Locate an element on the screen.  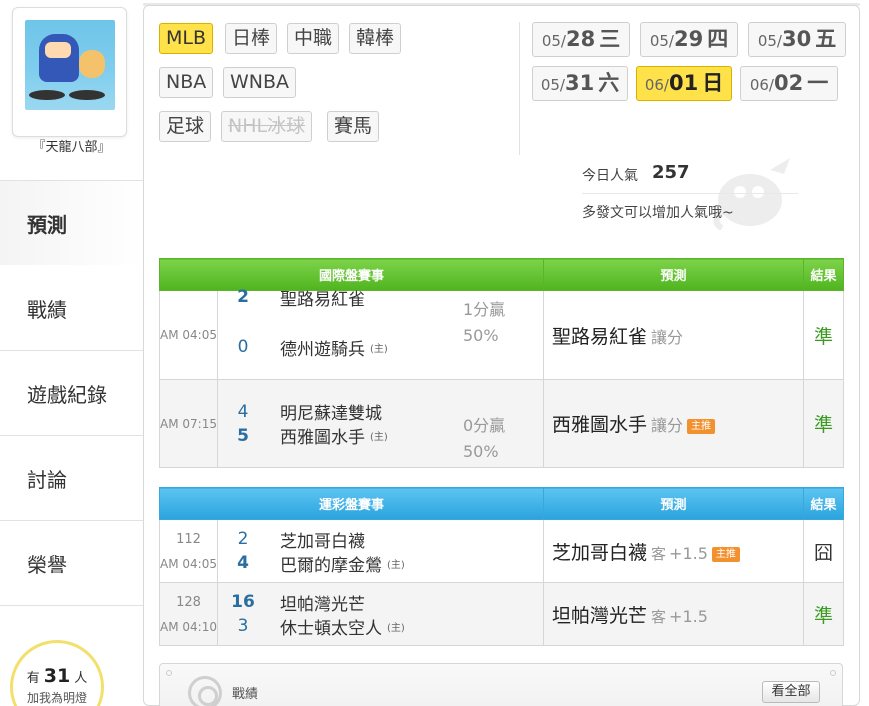
date-button-0602: 06/02 一 is located at coordinates (789, 83).